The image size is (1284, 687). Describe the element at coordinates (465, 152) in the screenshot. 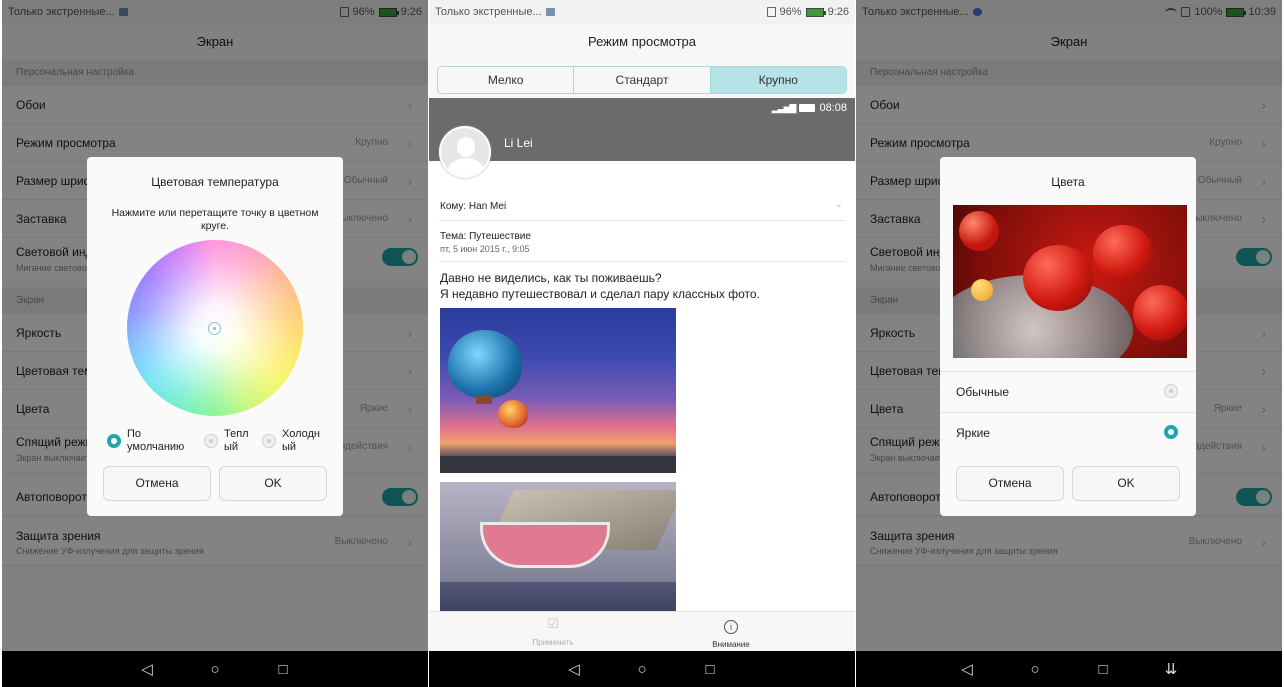

I see `avatar` at that location.